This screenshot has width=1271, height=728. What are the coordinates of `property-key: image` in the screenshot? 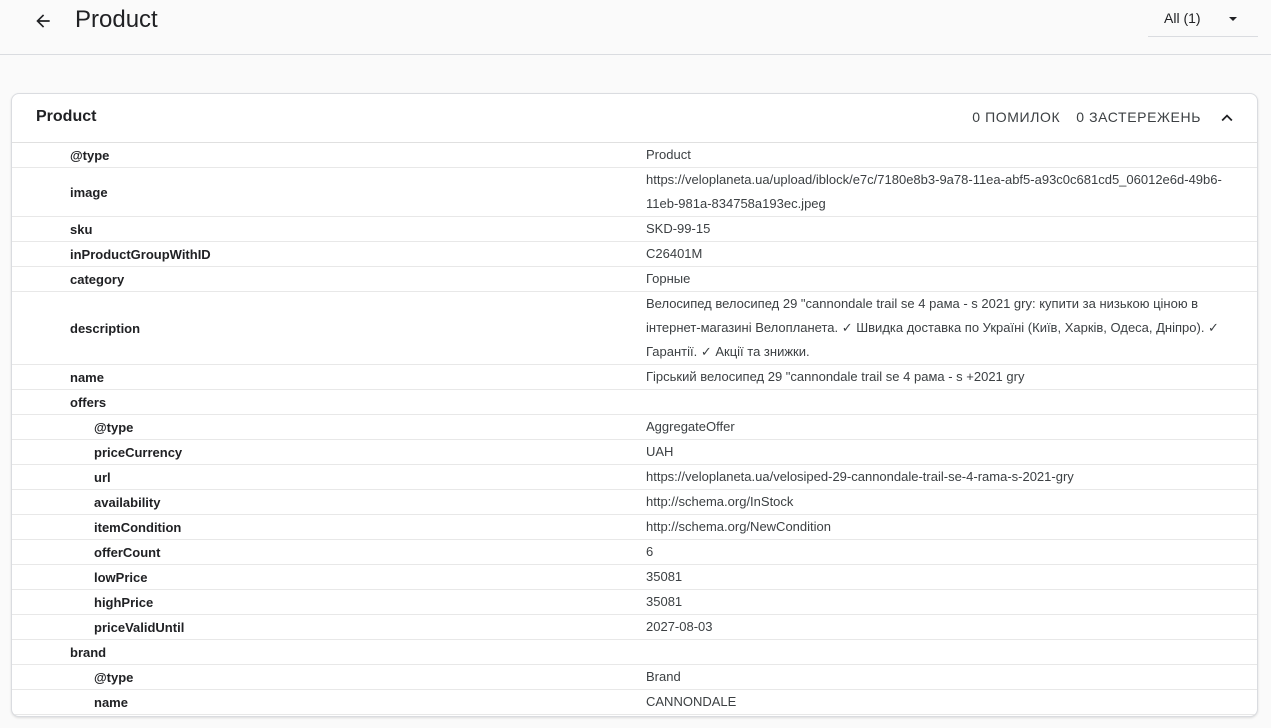 It's located at (89, 192).